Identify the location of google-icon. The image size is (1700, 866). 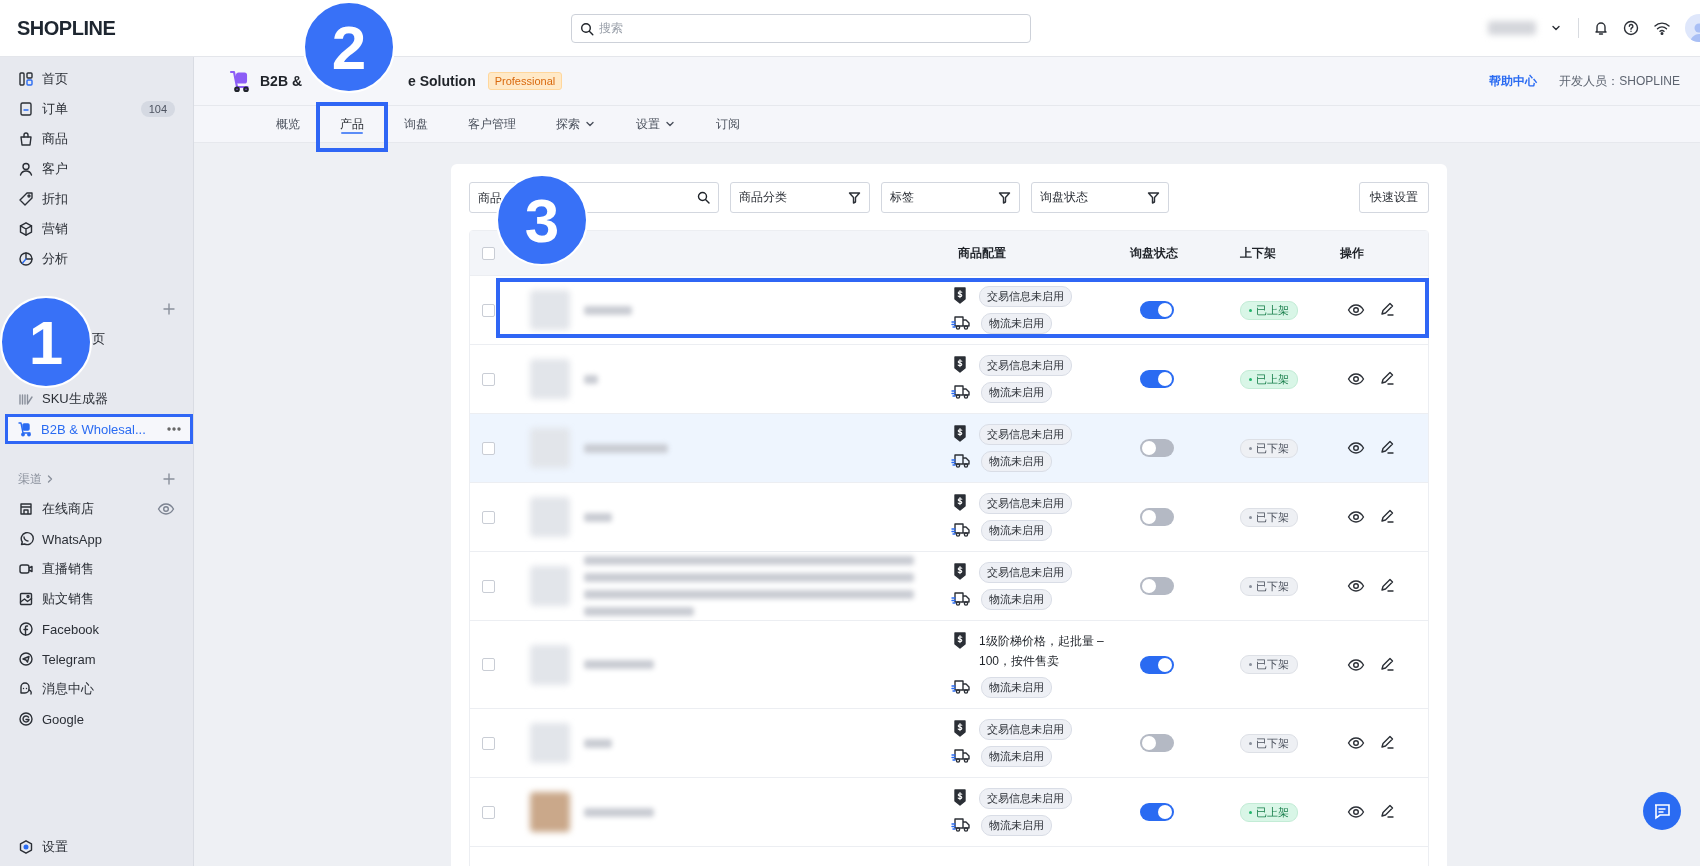
(26, 719).